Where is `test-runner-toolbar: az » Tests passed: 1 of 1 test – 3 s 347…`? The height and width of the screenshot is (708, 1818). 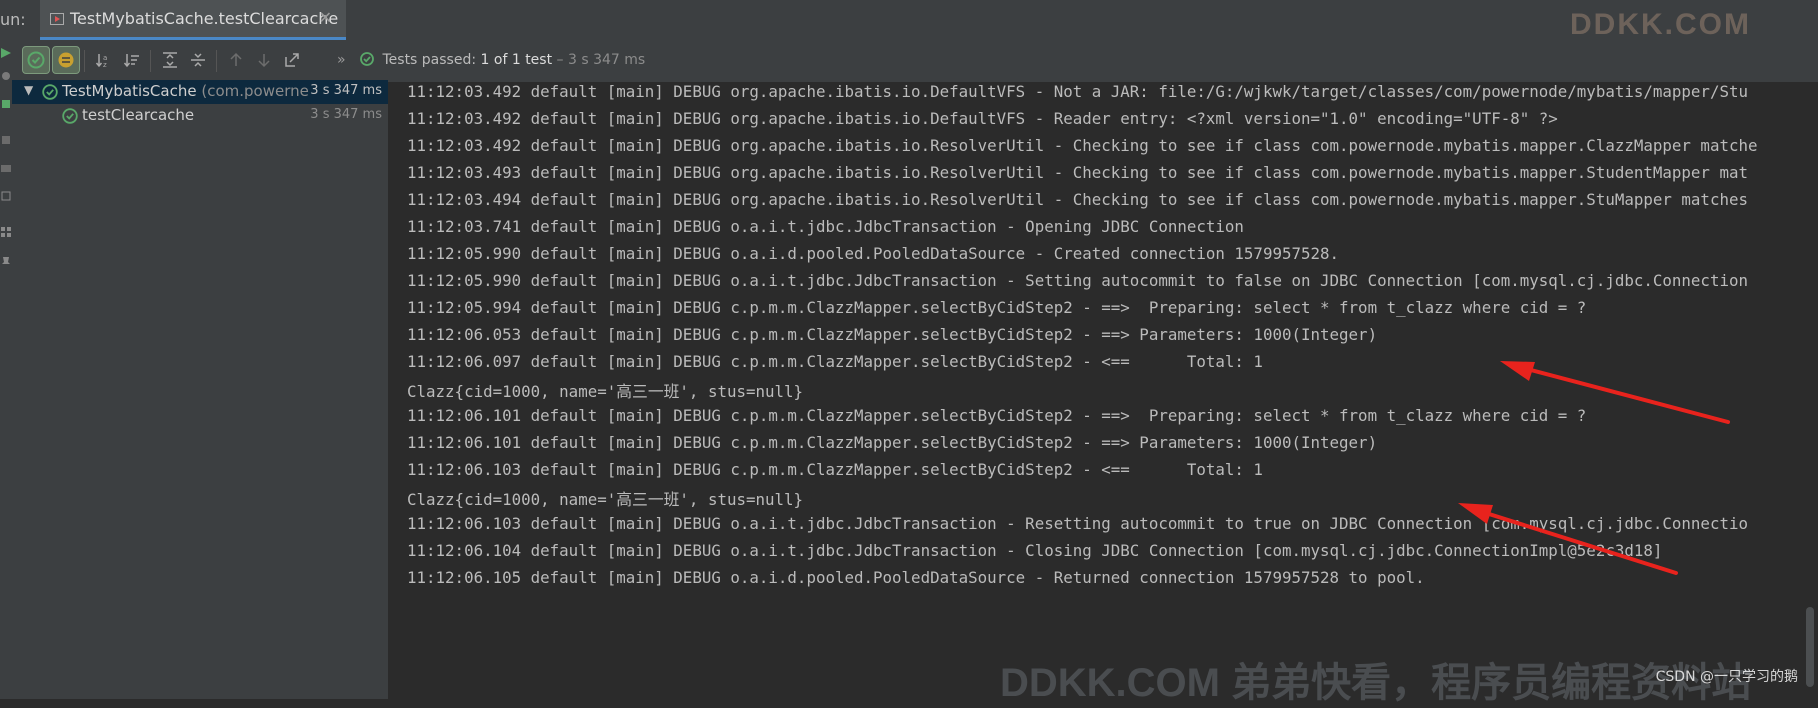
test-runner-toolbar: az » Tests passed: 1 of 1 test – 3 s 347… is located at coordinates (915, 61).